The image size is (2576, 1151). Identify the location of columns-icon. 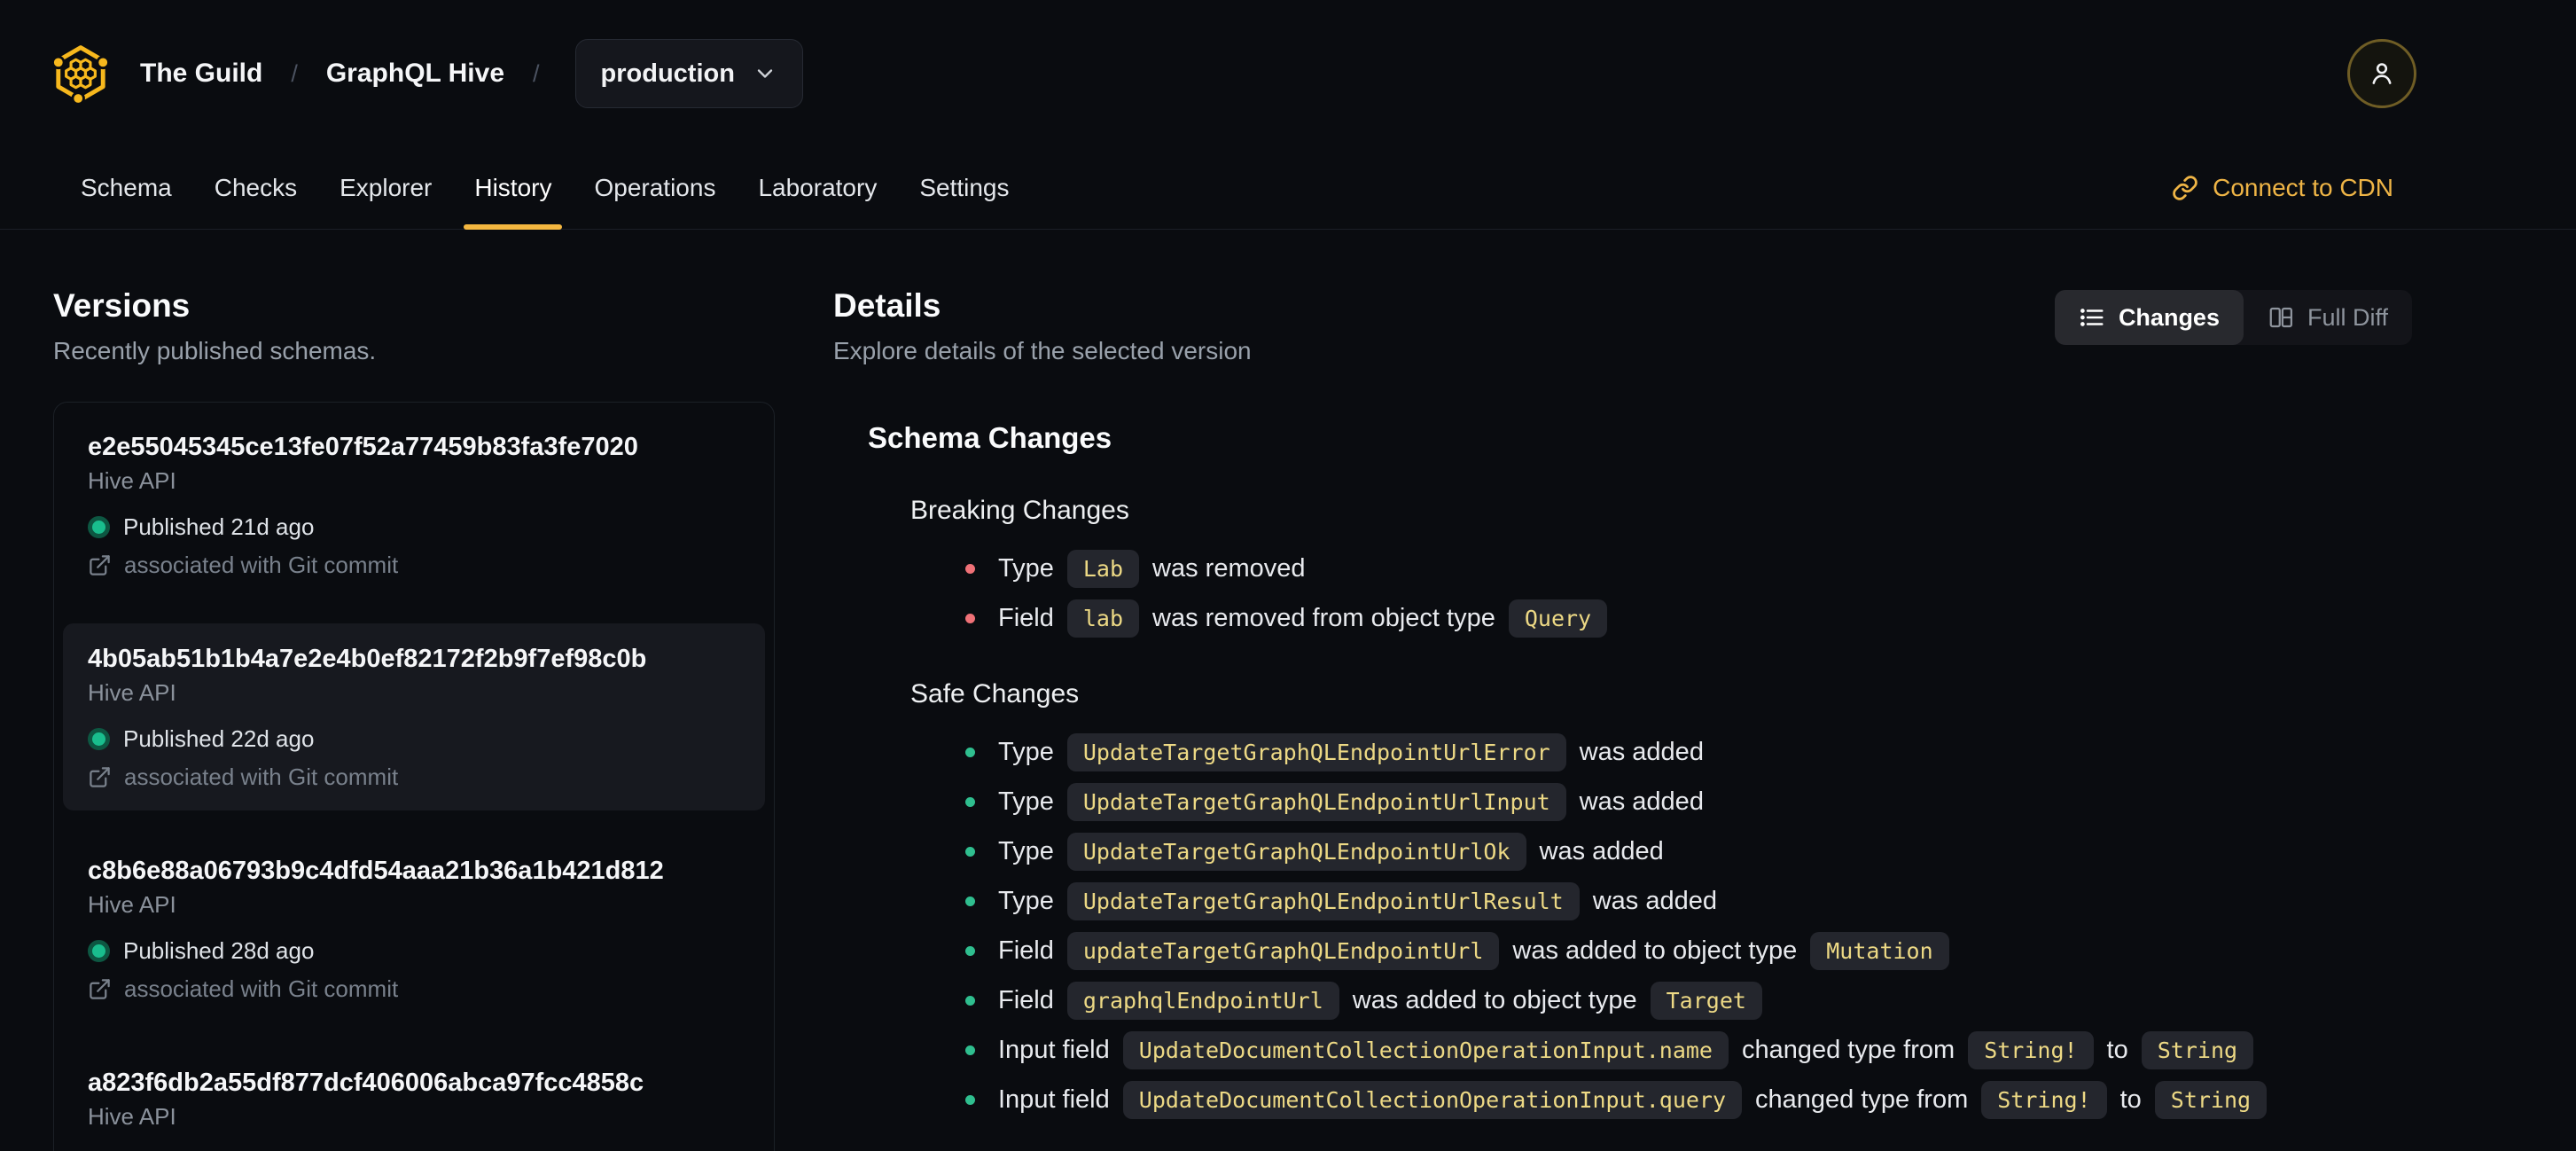
(2281, 317).